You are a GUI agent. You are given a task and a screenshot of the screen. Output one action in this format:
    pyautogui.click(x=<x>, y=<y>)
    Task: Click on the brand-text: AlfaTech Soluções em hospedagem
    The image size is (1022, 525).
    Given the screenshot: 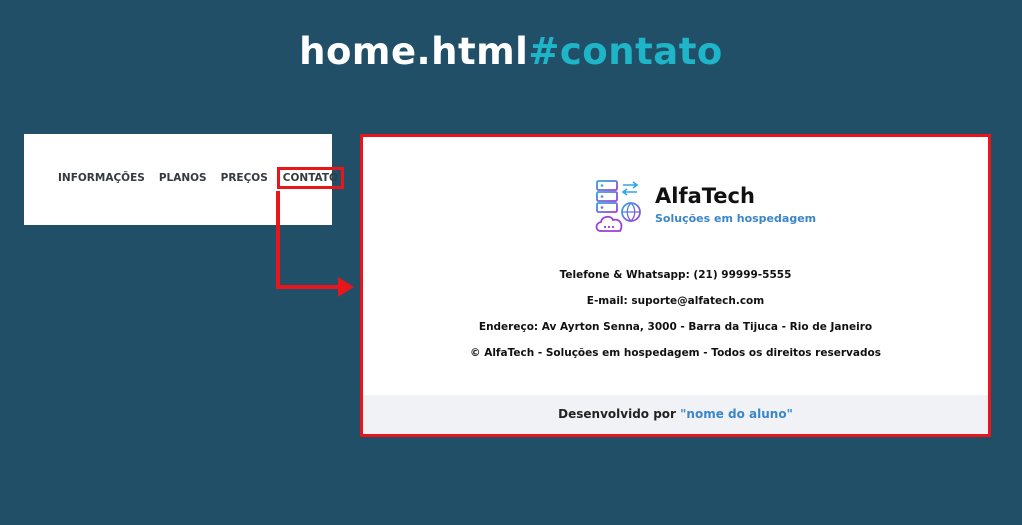 What is the action you would take?
    pyautogui.click(x=735, y=202)
    